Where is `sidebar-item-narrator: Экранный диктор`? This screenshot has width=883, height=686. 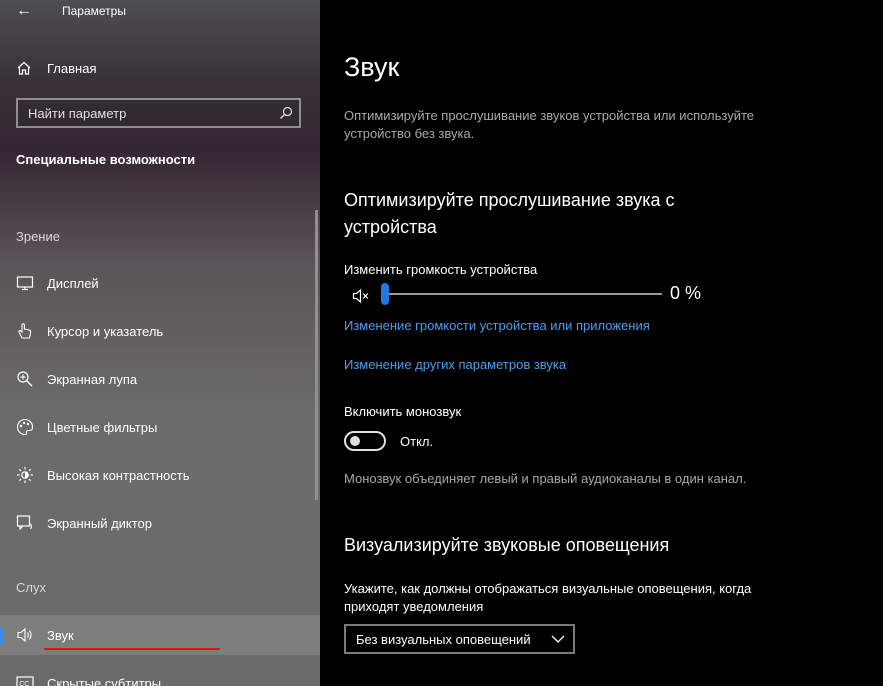 sidebar-item-narrator: Экранный диктор is located at coordinates (160, 523).